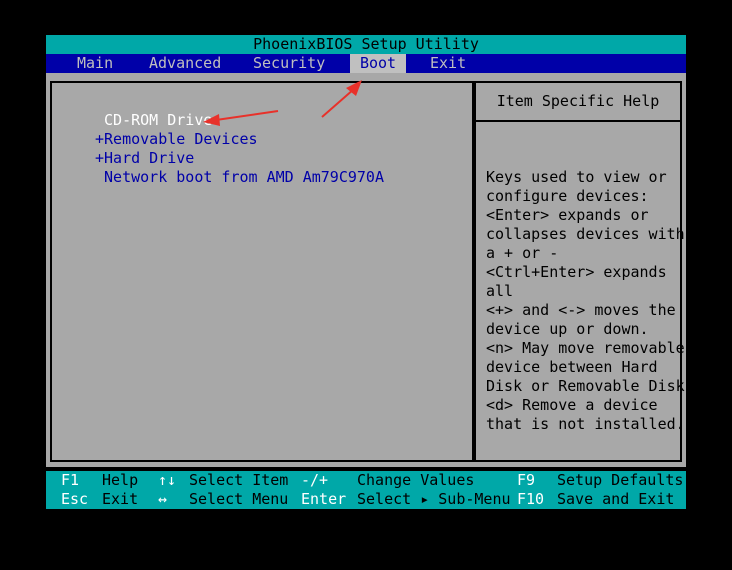 The width and height of the screenshot is (732, 570). I want to click on annotation-arrow-boot-tab, so click(341, 99).